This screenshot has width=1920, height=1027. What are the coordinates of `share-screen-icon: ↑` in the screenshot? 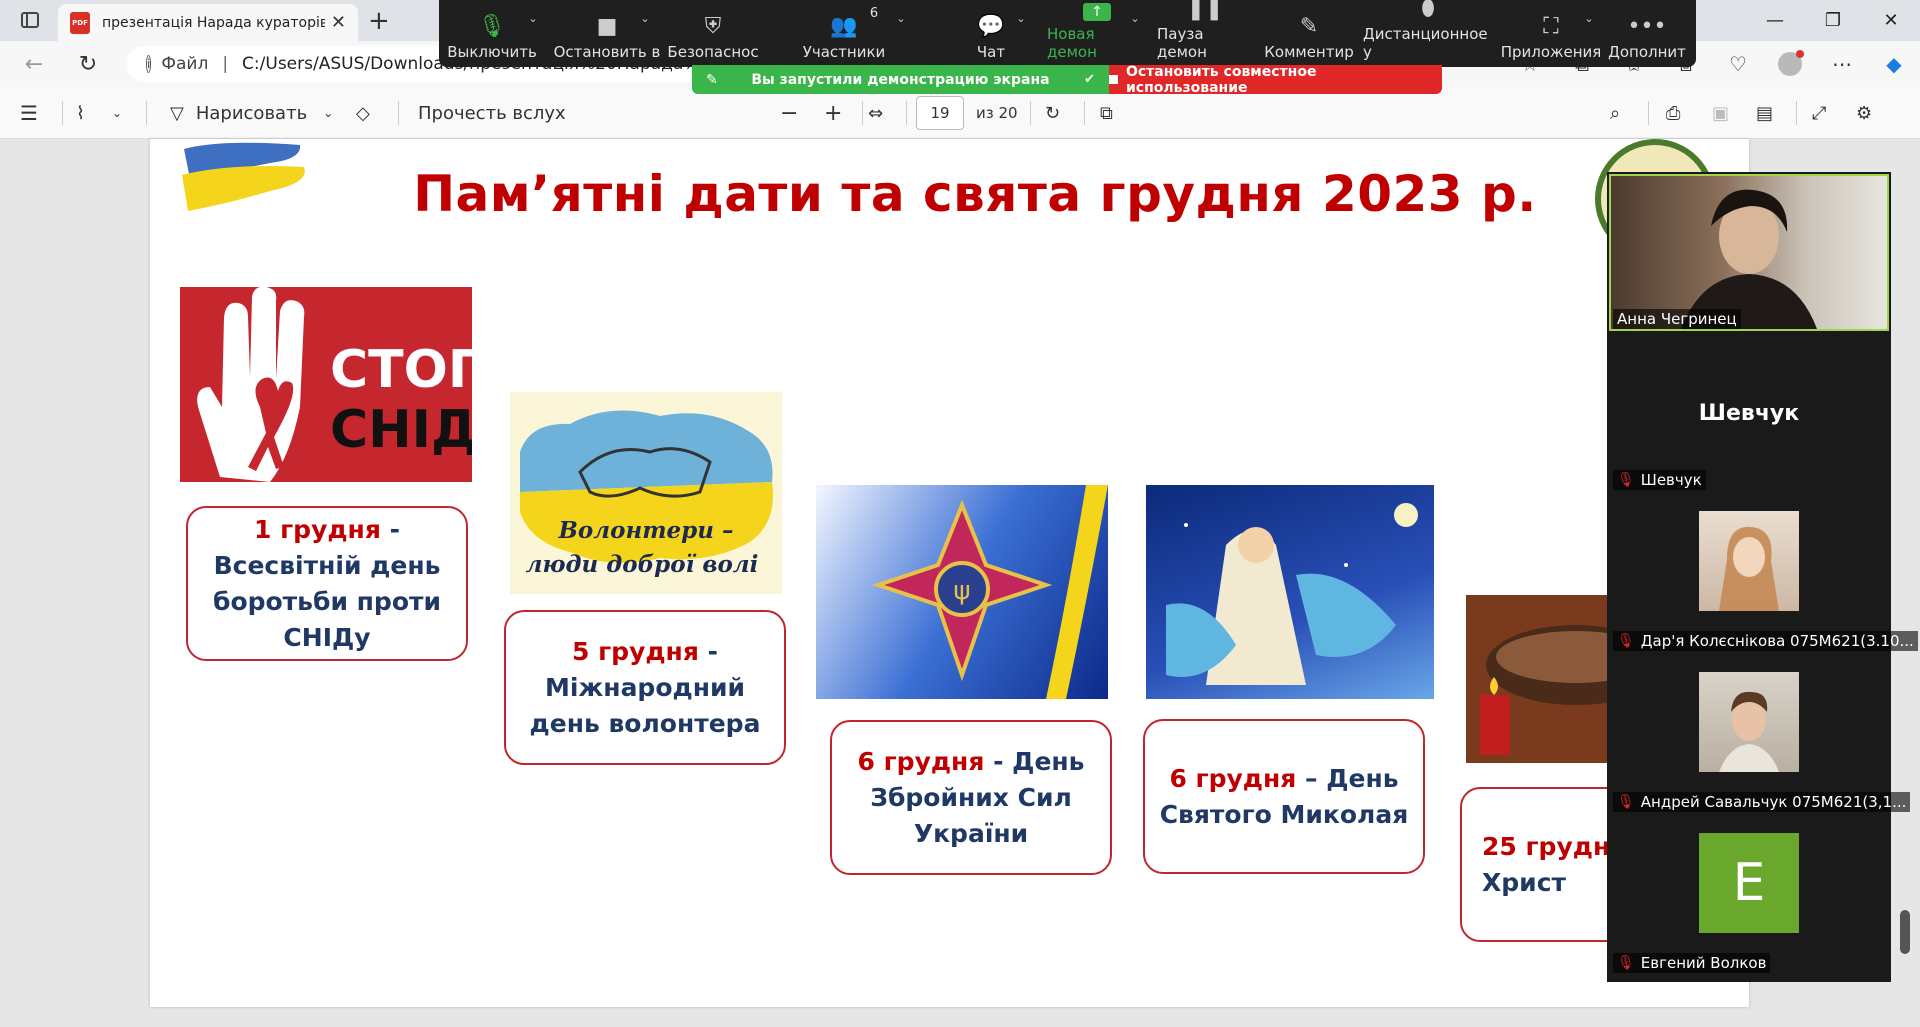 It's located at (1097, 12).